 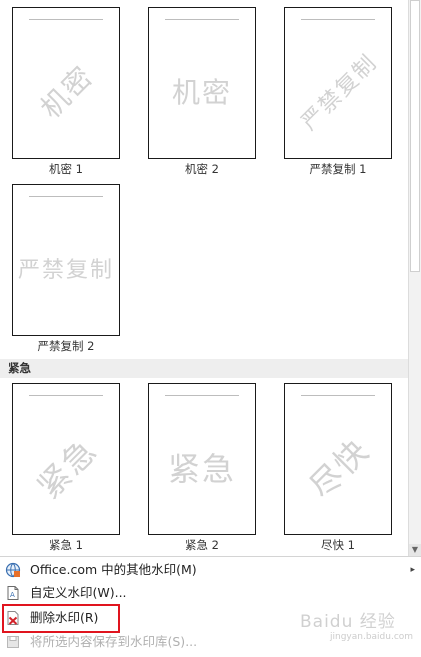 What do you see at coordinates (415, 136) in the screenshot?
I see `scrollbar-thumb` at bounding box center [415, 136].